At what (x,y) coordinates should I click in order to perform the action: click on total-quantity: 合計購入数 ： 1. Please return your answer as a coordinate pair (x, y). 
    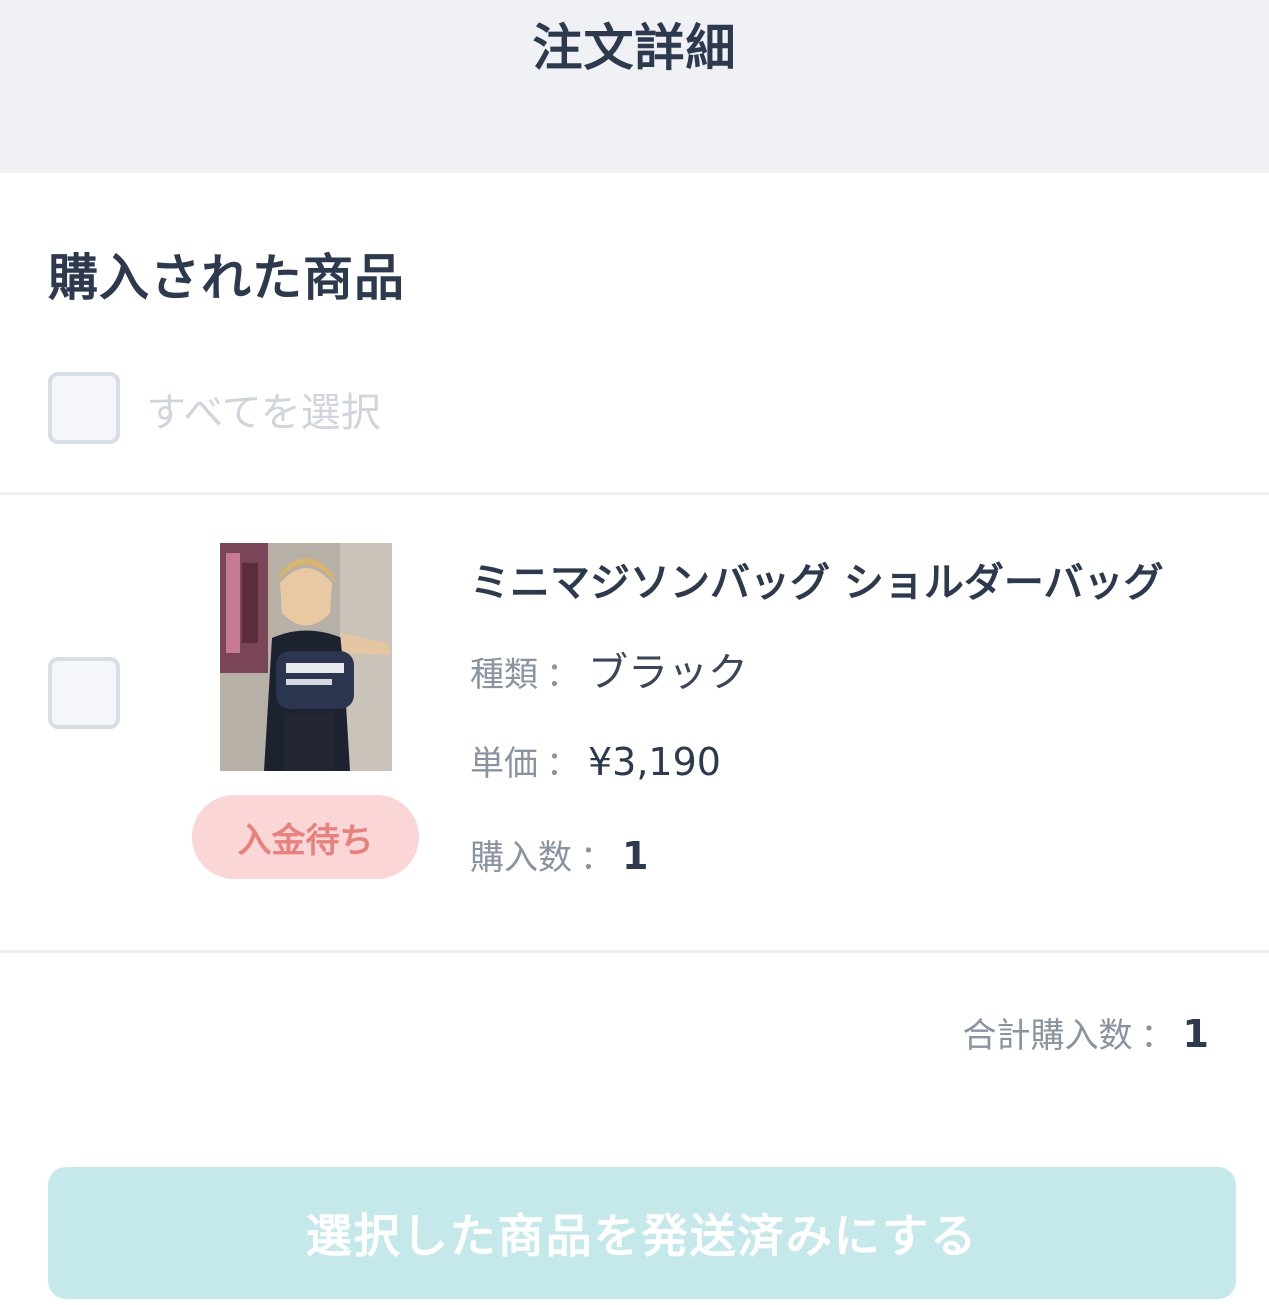
    Looking at the image, I should click on (1086, 1032).